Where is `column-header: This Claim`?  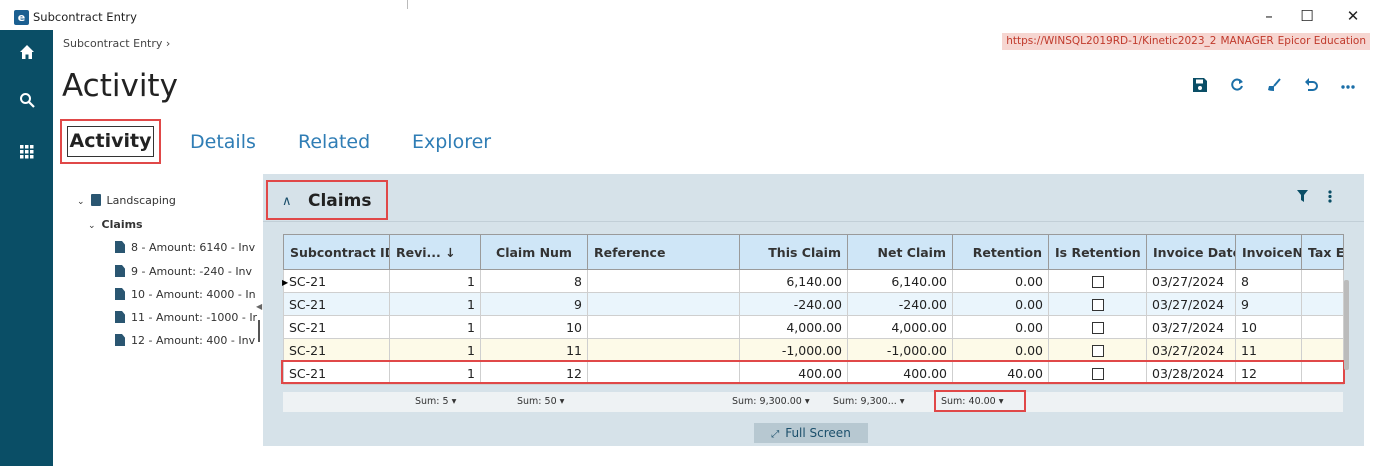
column-header: This Claim is located at coordinates (793, 252).